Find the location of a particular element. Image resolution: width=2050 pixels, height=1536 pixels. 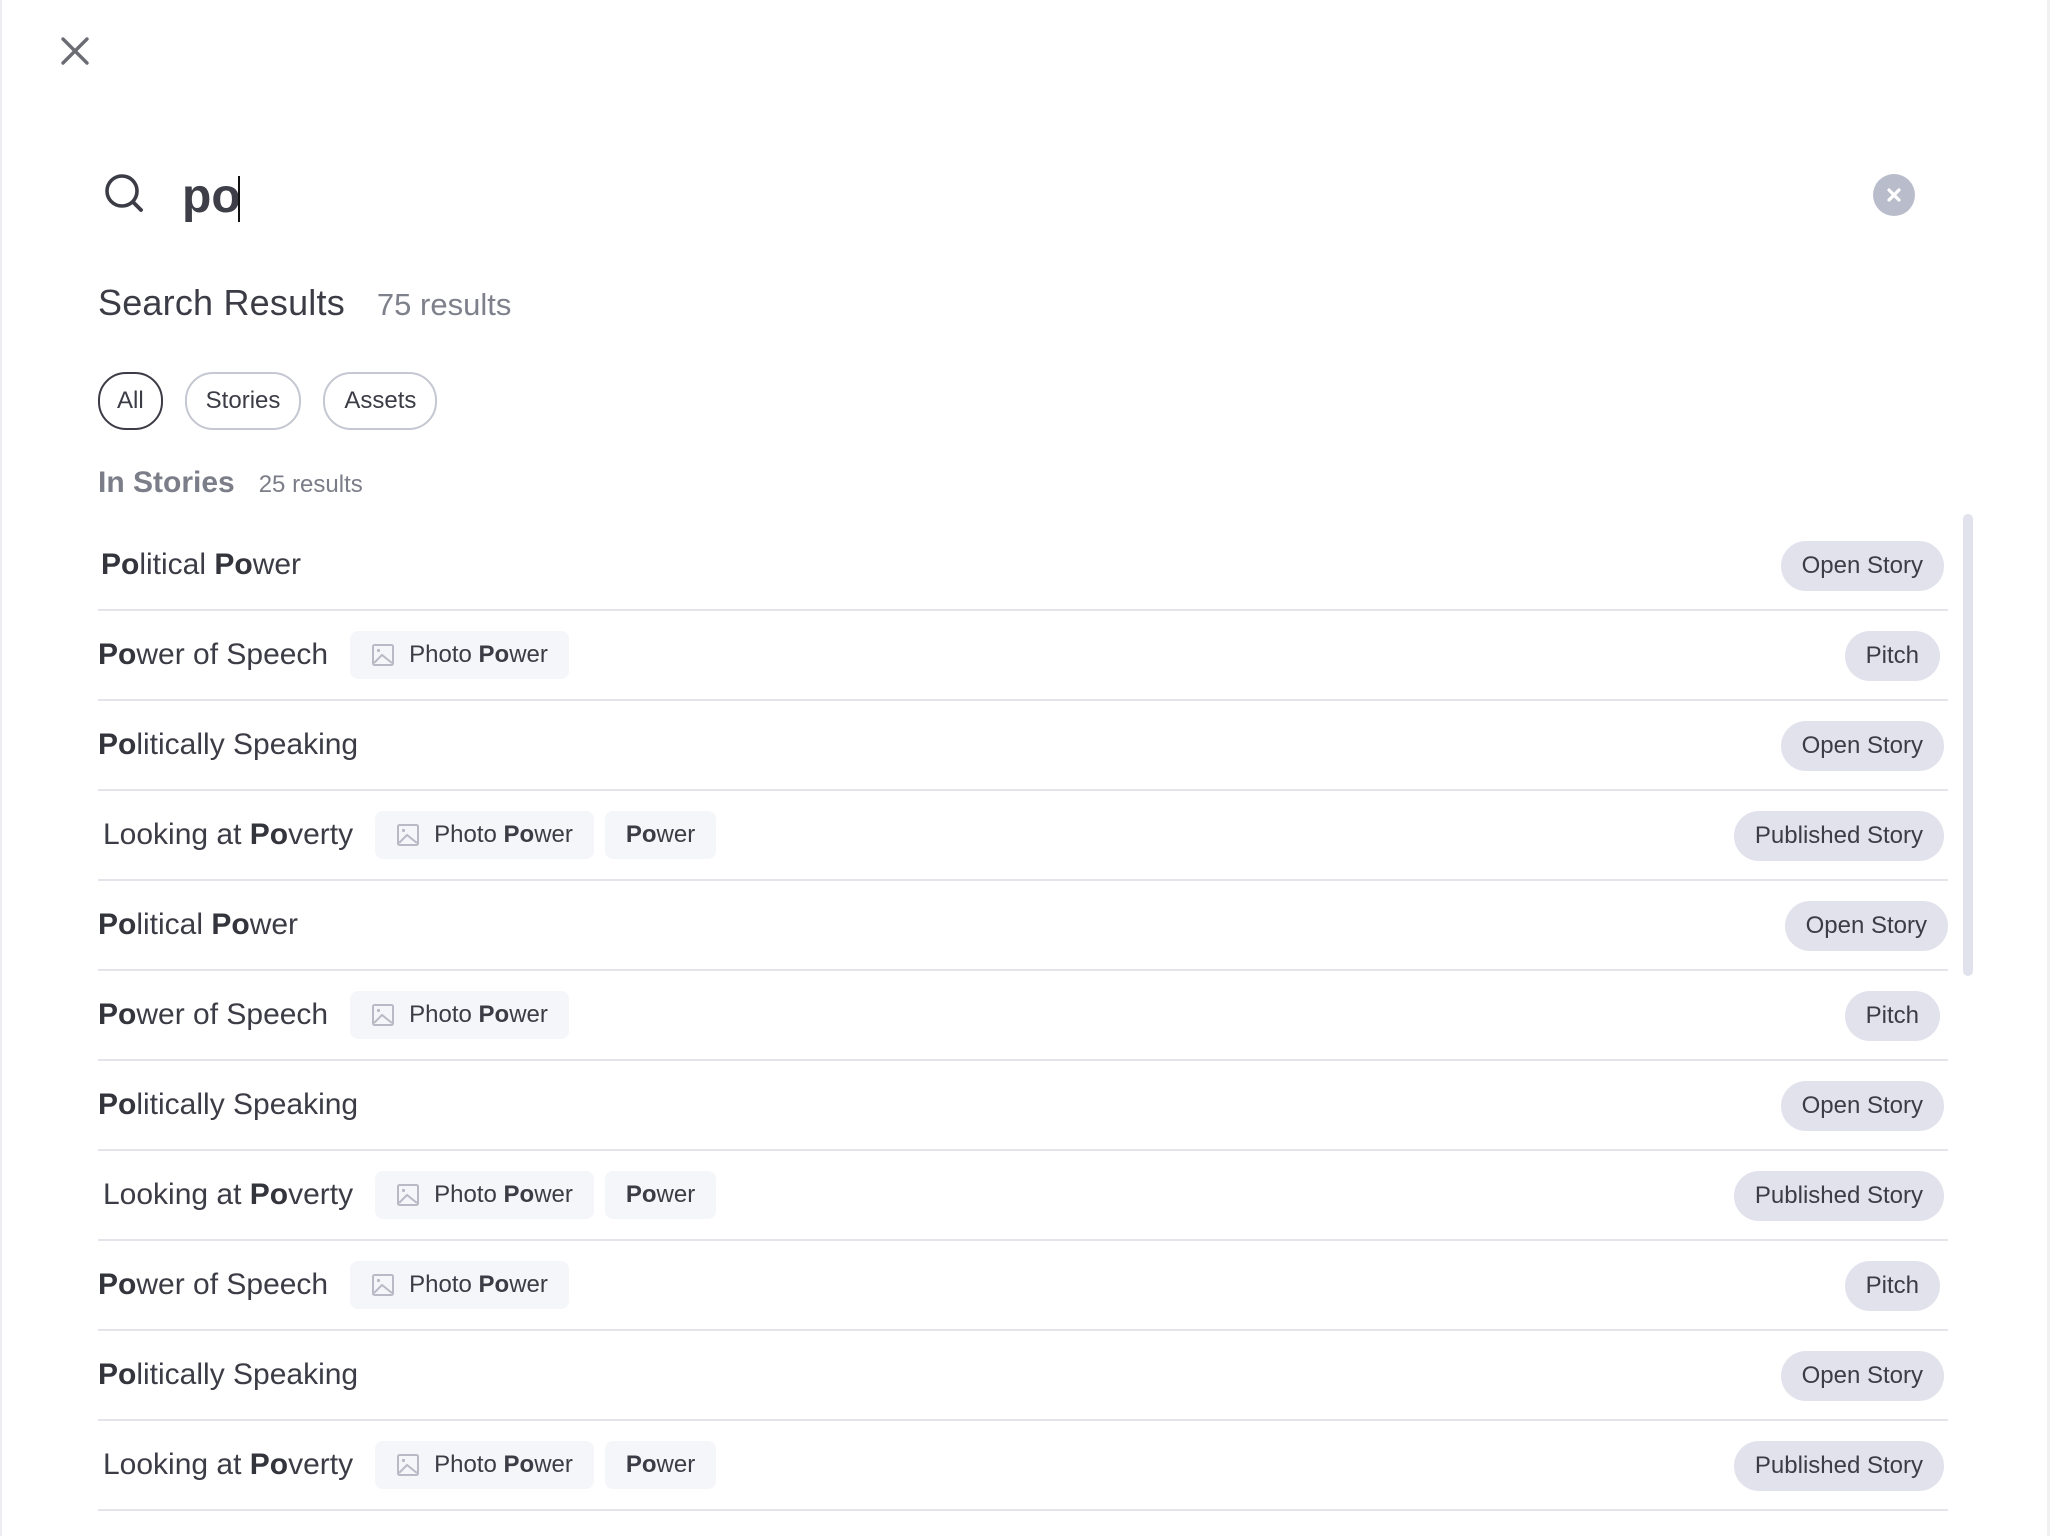

section-header-stories: In Stories 25 results is located at coordinates (230, 483).